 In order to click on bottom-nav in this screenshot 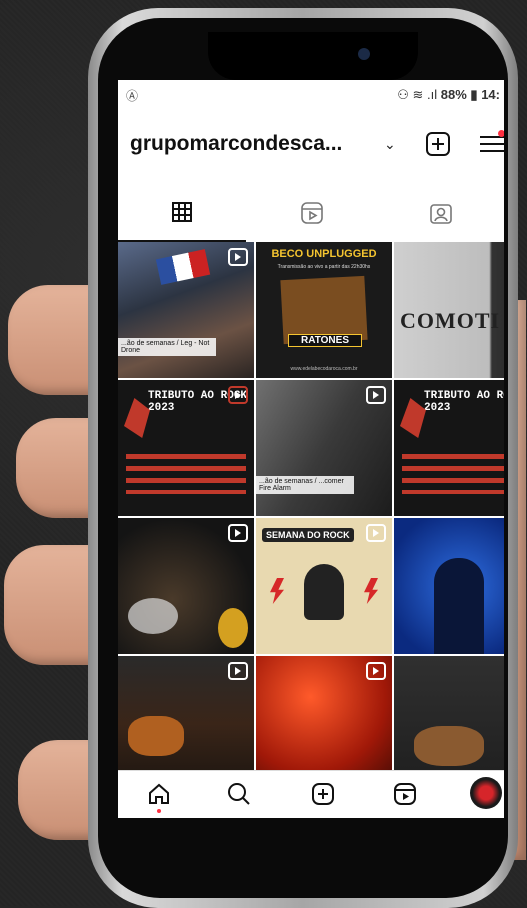, I will do `click(311, 794)`.